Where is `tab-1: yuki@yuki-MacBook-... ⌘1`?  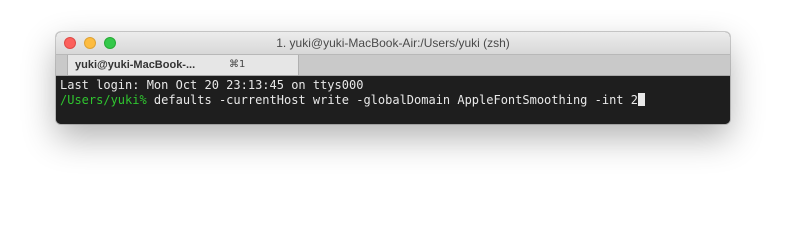
tab-1: yuki@yuki-MacBook-... ⌘1 is located at coordinates (183, 65).